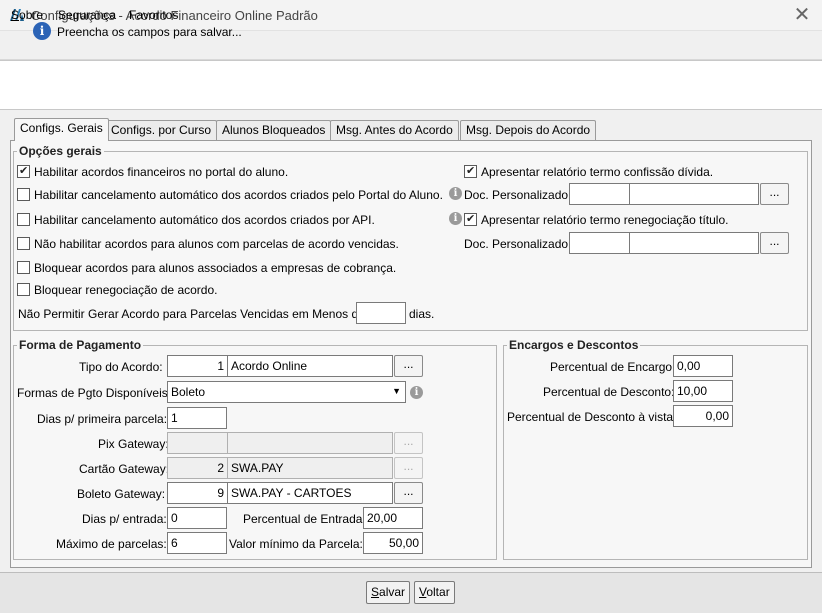 This screenshot has width=822, height=613. What do you see at coordinates (286, 392) in the screenshot?
I see `formas-pgto-select: Boleto ▼` at bounding box center [286, 392].